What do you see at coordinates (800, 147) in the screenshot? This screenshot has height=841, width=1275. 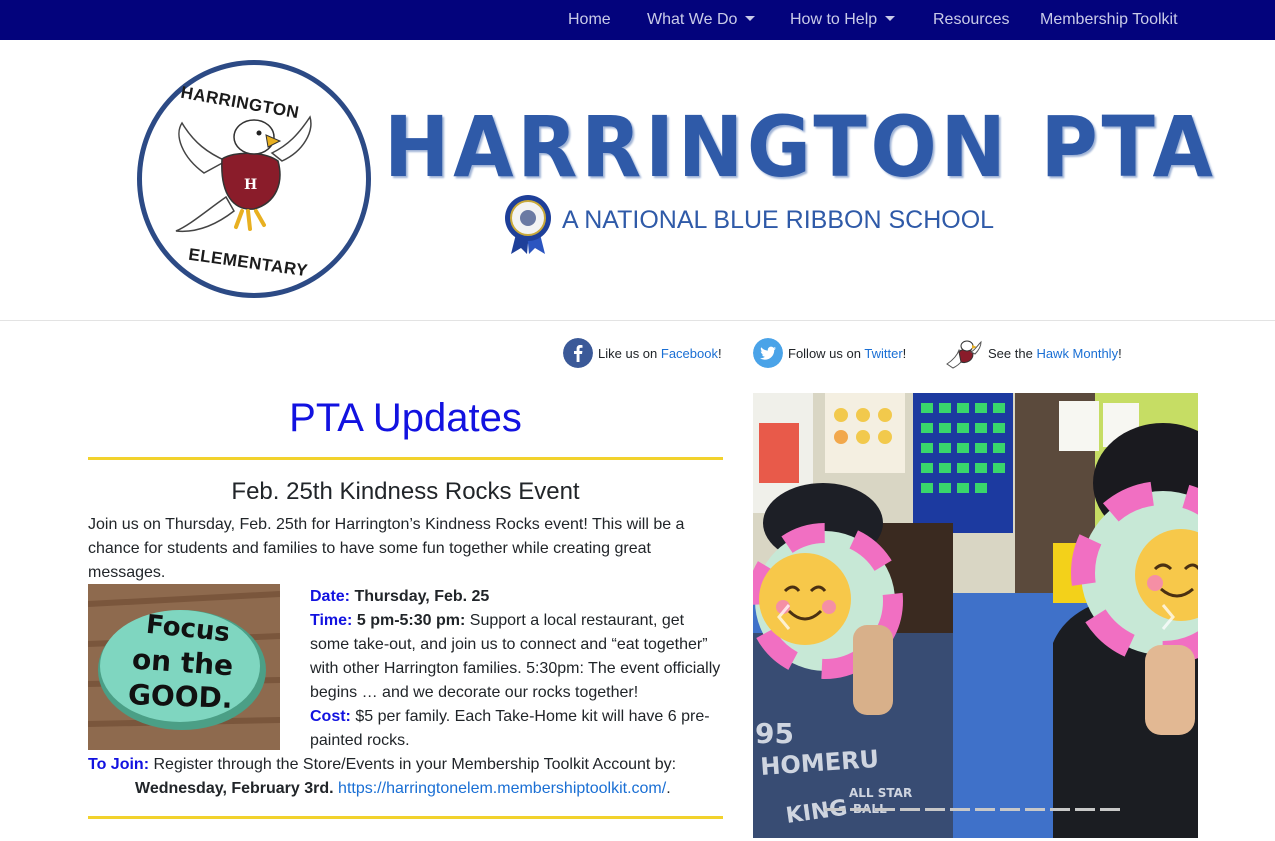 I see `site-title: HARRINGTON PTA` at bounding box center [800, 147].